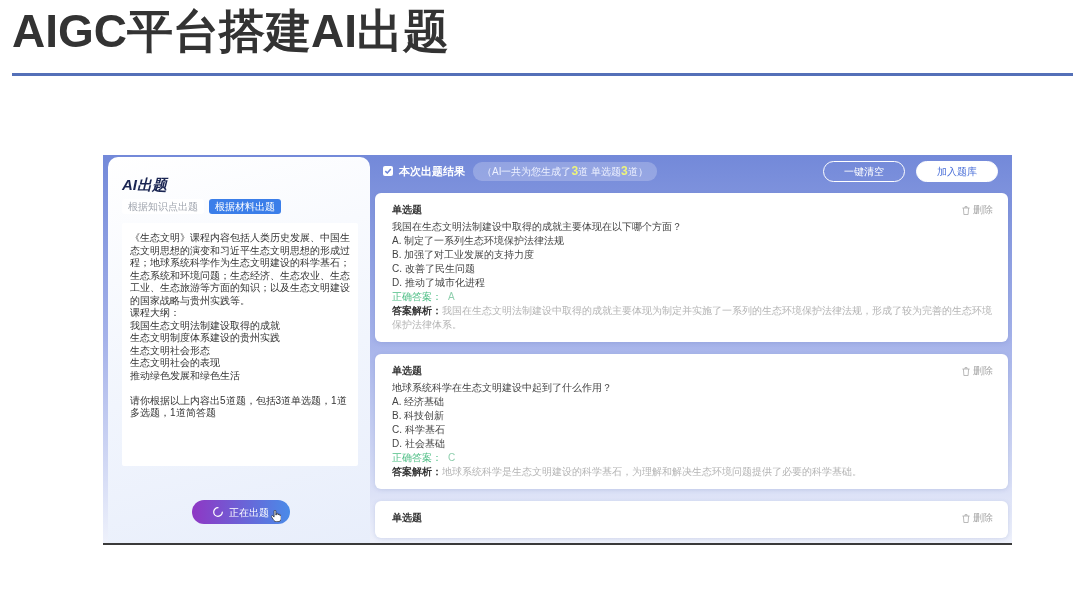  I want to click on option-text: C. 改善了民生问题, so click(434, 269).